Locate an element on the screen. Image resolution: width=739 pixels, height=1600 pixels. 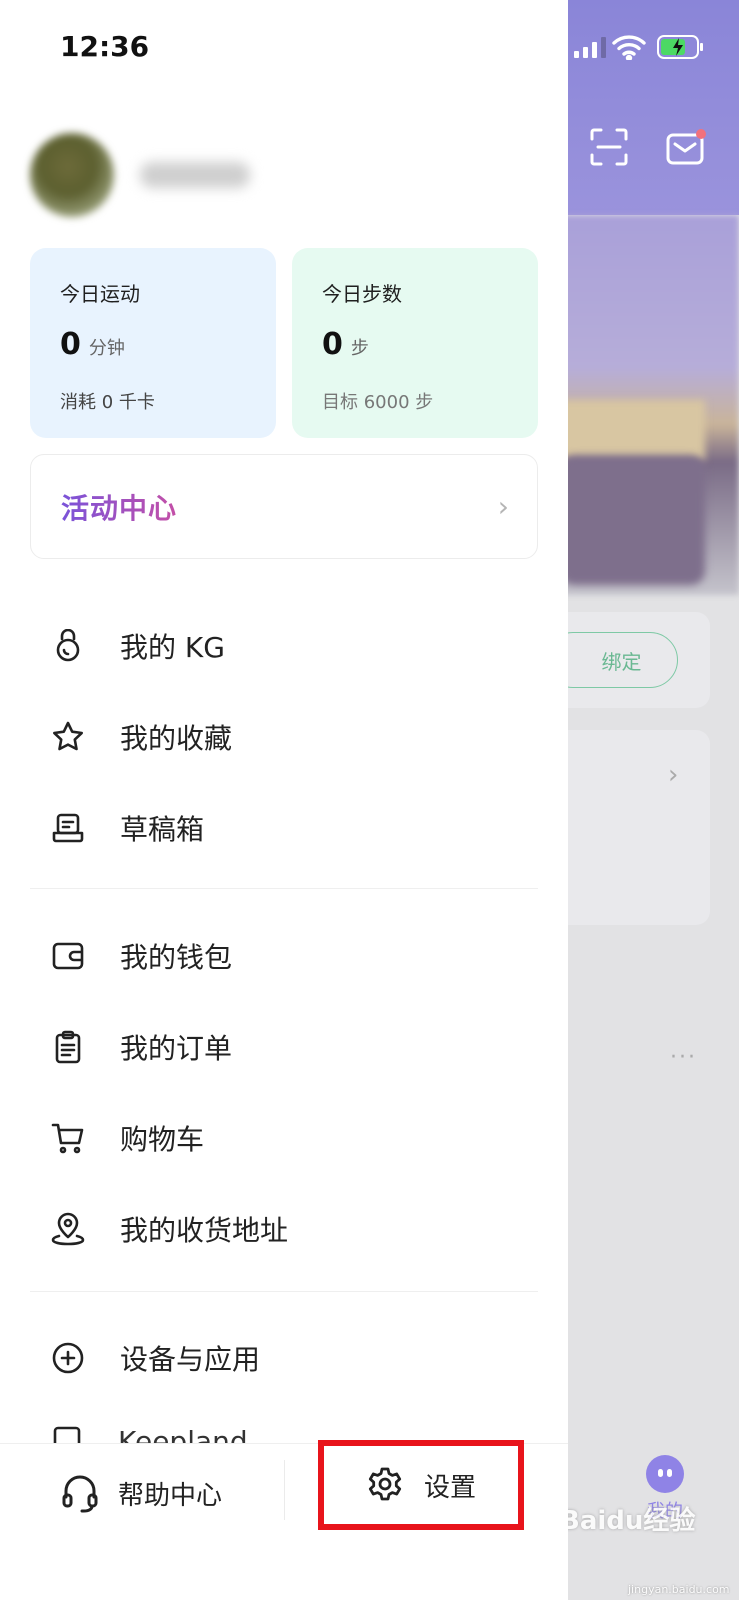
stat-title: 今日运动 is located at coordinates (100, 294).